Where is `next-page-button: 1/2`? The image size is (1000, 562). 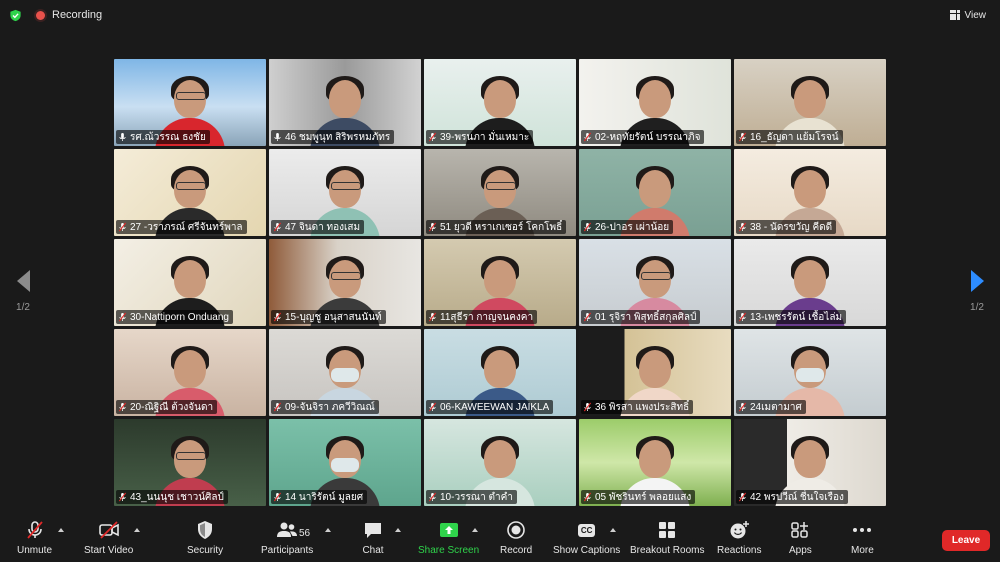
next-page-button: 1/2 is located at coordinates (977, 291).